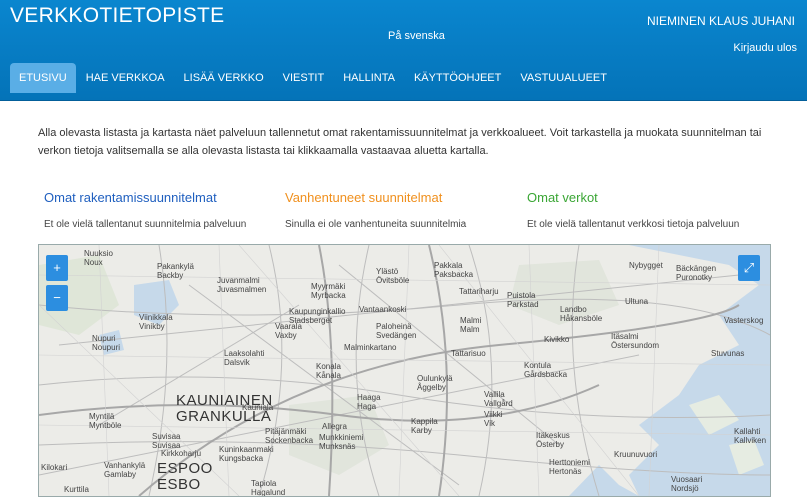 Image resolution: width=807 pixels, height=497 pixels. What do you see at coordinates (334, 426) in the screenshot?
I see `map-label: Allegra` at bounding box center [334, 426].